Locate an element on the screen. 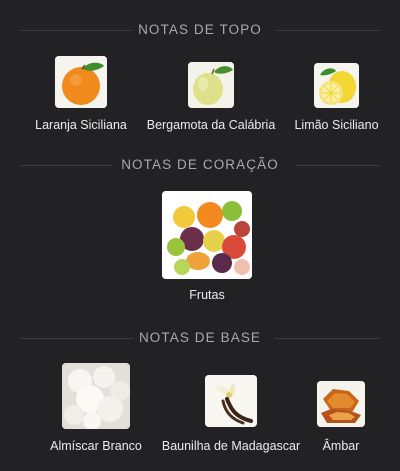 The image size is (400, 471). vanilla-icon is located at coordinates (231, 401).